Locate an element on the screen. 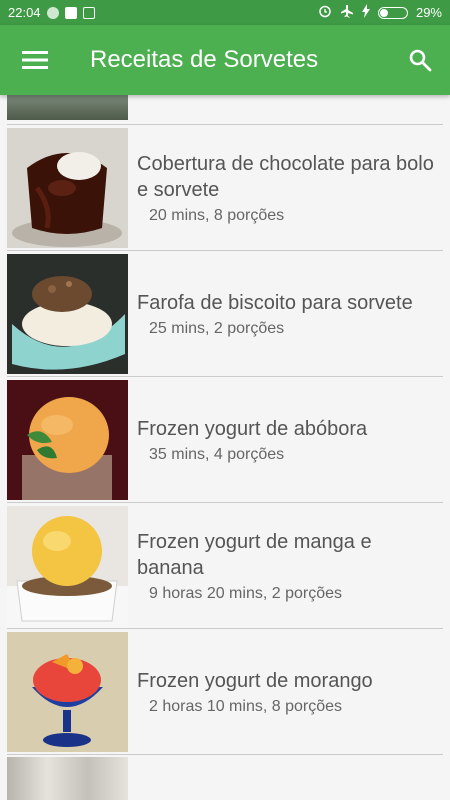 The image size is (450, 800). airplane-icon is located at coordinates (347, 12).